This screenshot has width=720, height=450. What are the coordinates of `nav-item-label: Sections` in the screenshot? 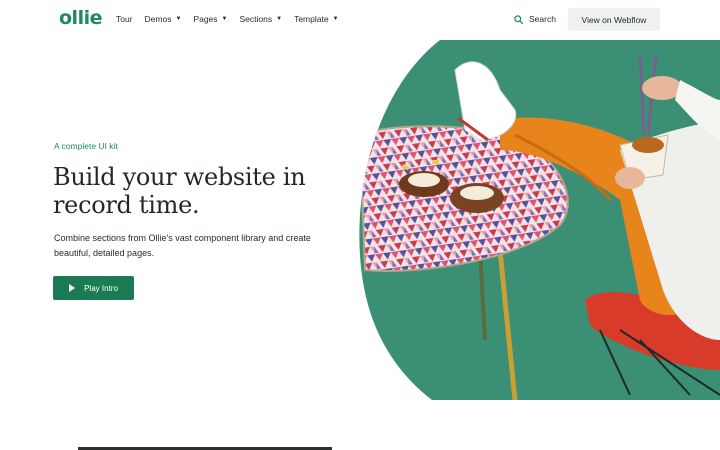 It's located at (256, 19).